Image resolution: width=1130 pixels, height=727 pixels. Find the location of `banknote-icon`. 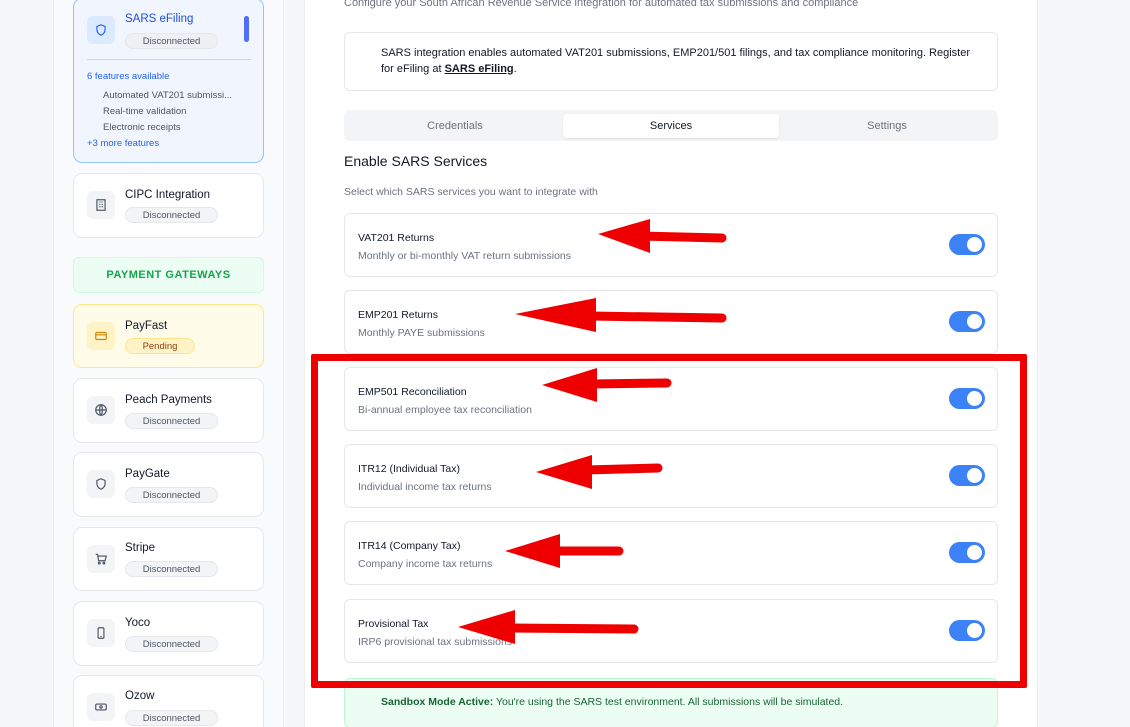

banknote-icon is located at coordinates (101, 707).